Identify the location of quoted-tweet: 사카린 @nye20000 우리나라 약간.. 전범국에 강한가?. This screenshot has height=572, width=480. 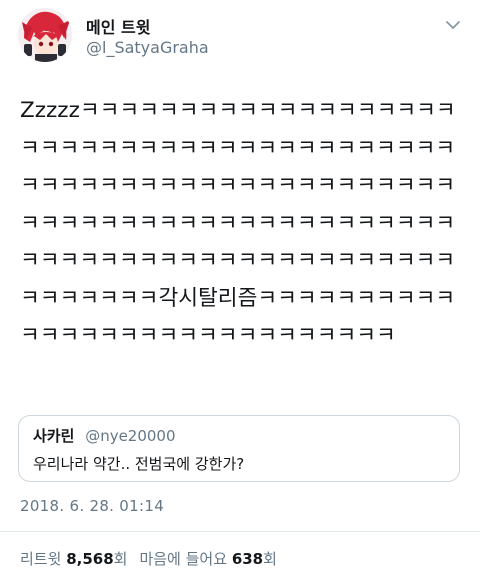
(239, 448).